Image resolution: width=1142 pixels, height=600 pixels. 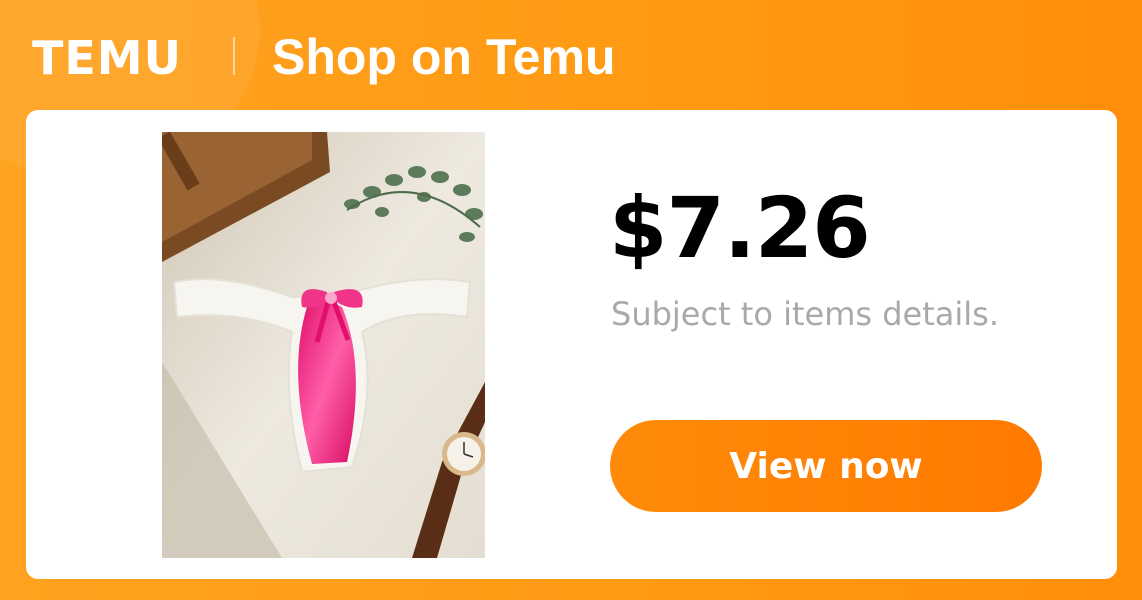 What do you see at coordinates (740, 228) in the screenshot?
I see `product-price: $7.26` at bounding box center [740, 228].